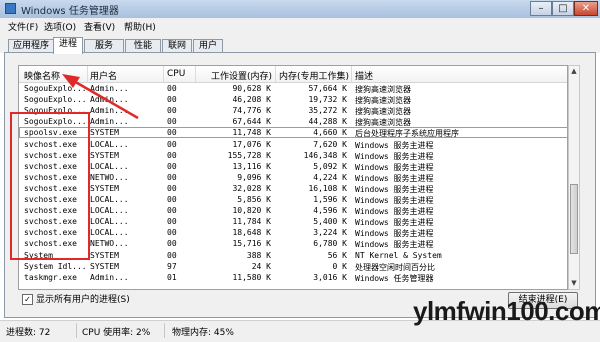  Describe the element at coordinates (164, 330) in the screenshot. I see `status-divider` at that location.